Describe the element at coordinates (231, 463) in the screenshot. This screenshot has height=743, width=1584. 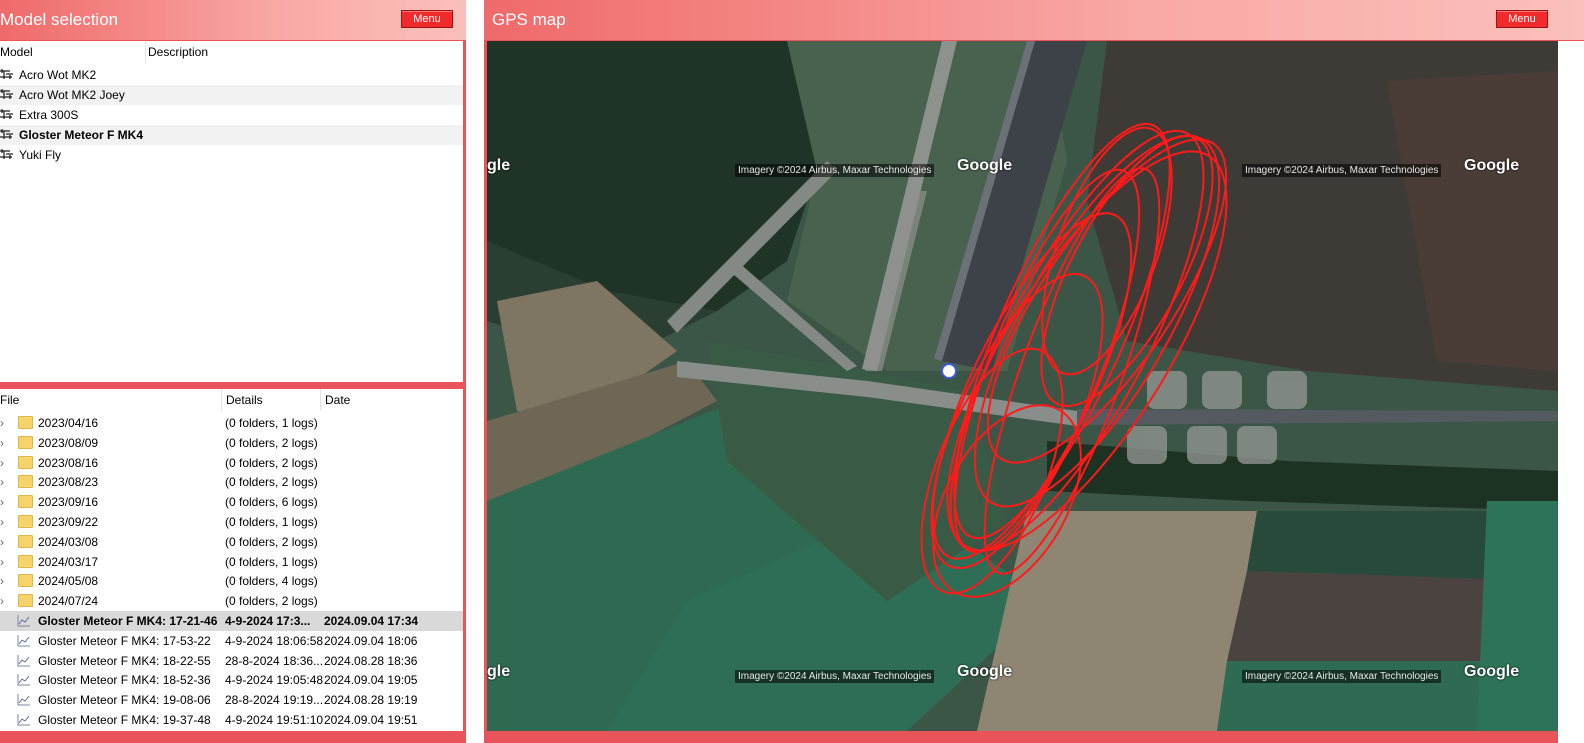
I see `folder-row: › 2023/08/16 (0 folders, 2 logs)` at that location.